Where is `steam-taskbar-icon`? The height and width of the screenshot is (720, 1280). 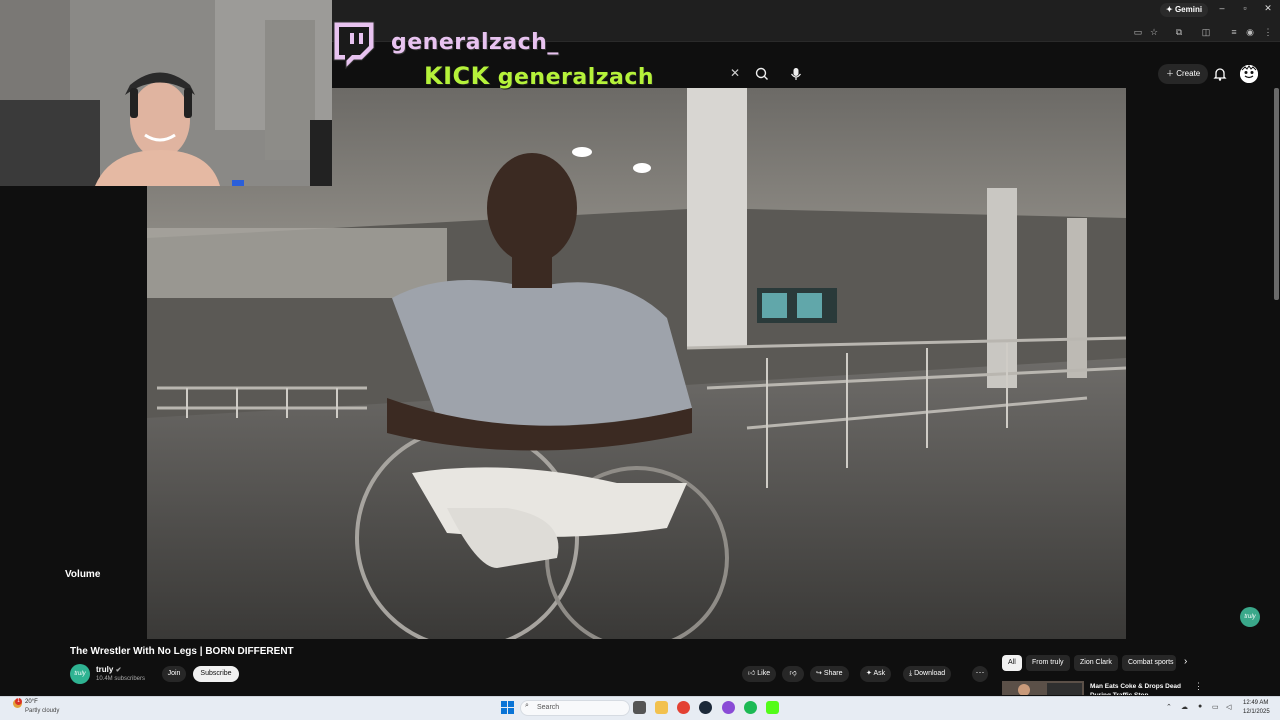 steam-taskbar-icon is located at coordinates (705, 707).